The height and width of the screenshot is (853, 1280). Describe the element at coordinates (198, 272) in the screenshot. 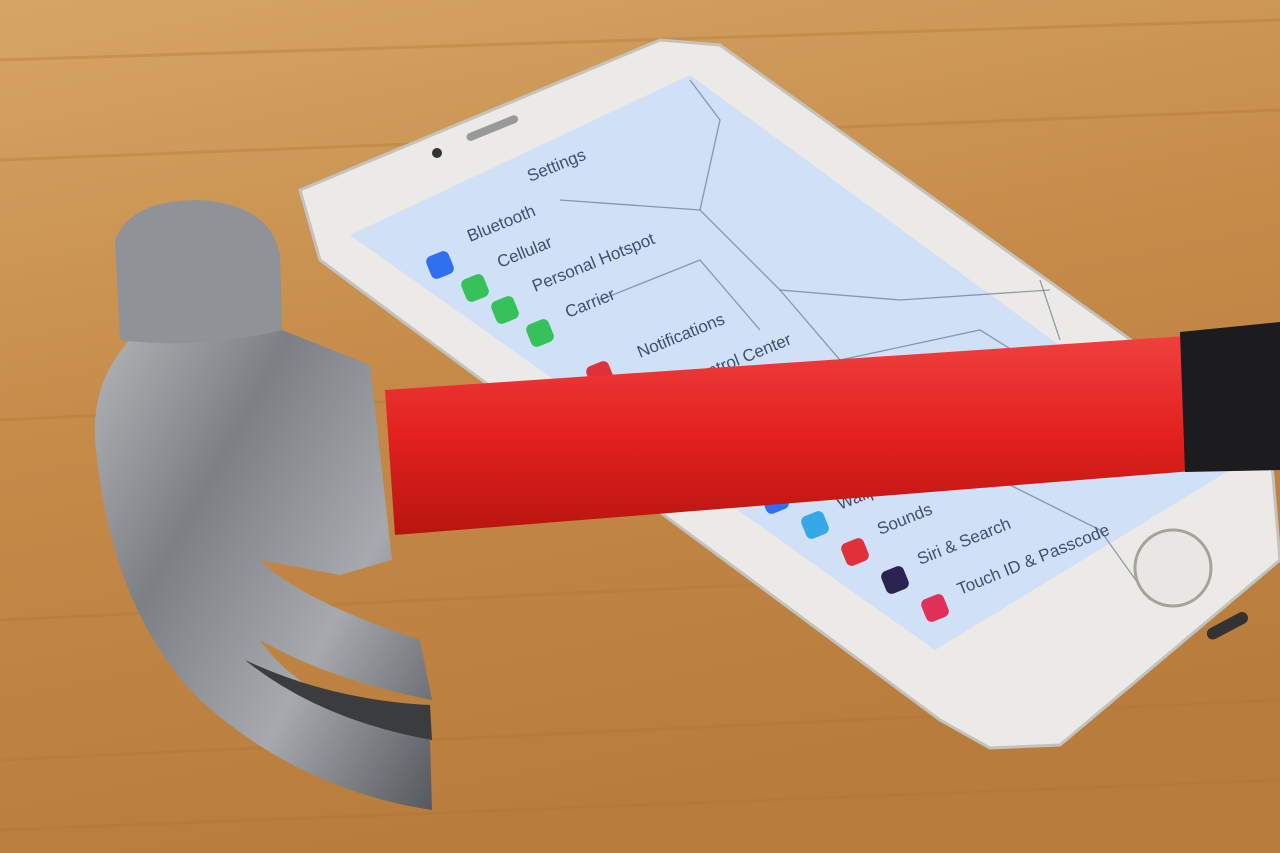

I see `hammer-face` at that location.